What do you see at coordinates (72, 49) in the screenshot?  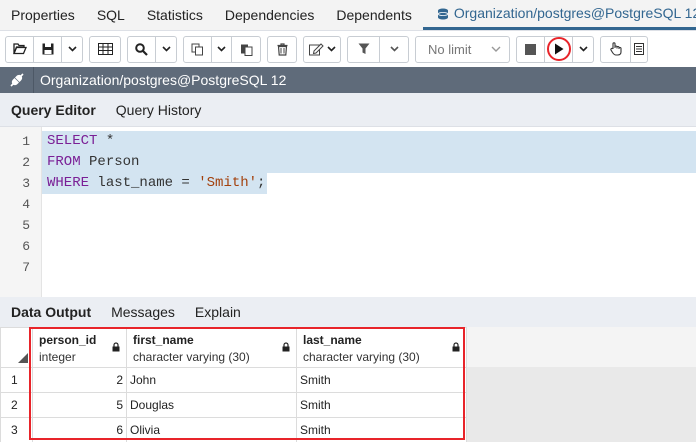 I see `save-dropdown-button` at bounding box center [72, 49].